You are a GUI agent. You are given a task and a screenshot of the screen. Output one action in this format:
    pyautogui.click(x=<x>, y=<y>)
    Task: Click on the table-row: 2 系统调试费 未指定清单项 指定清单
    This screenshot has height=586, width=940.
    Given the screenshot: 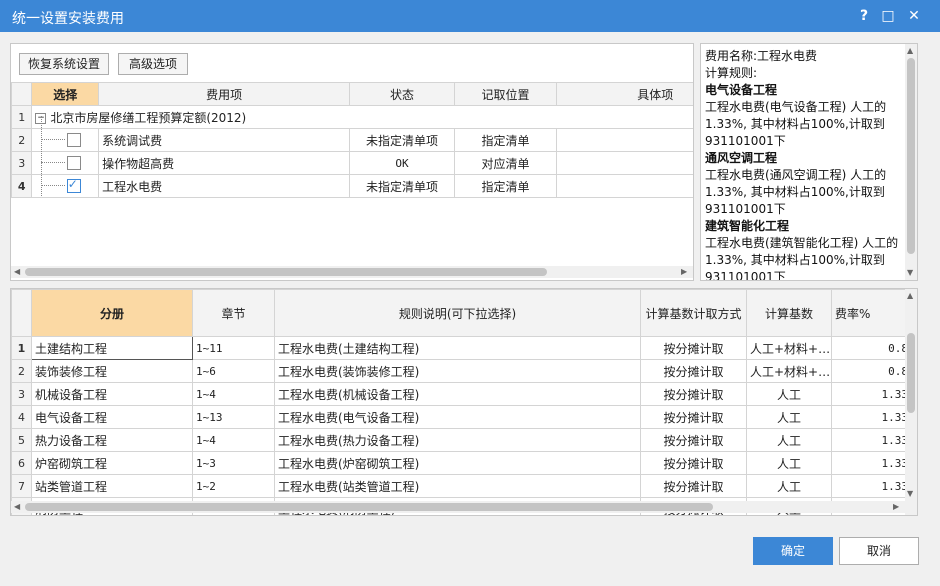 What is the action you would take?
    pyautogui.click(x=352, y=140)
    